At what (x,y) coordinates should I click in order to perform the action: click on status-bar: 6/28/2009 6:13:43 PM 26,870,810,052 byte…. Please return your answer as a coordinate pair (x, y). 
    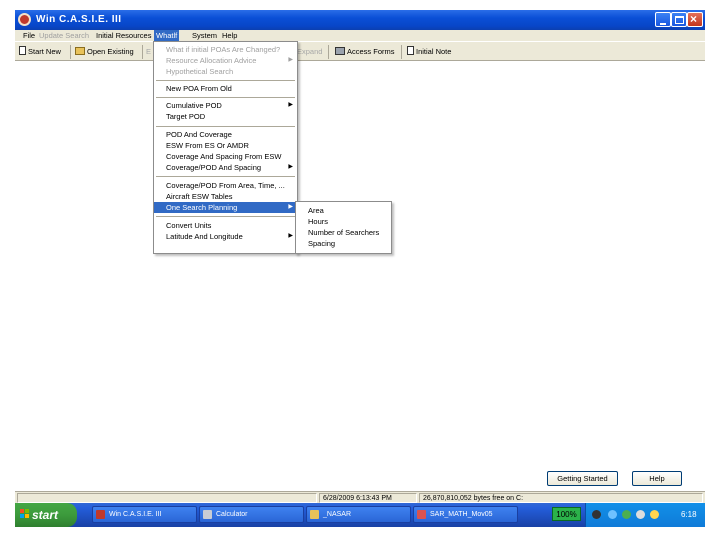
    Looking at the image, I should click on (360, 497).